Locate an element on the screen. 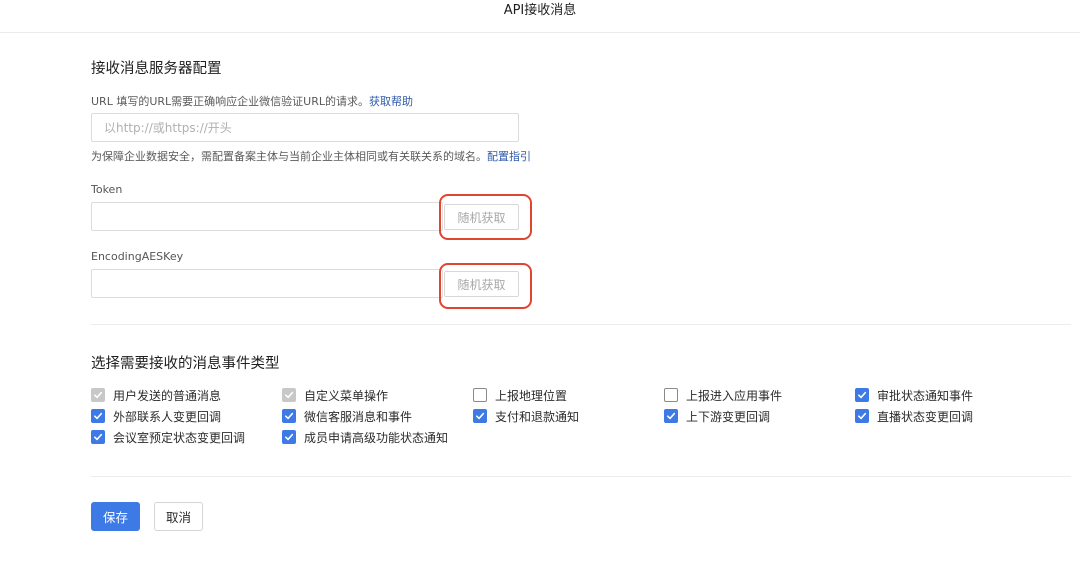 The height and width of the screenshot is (564, 1080). domain-hint-text: 为保障企业数据安全，需配置备案主体与当前企业主体相同或有关联关系的域名。 is located at coordinates (289, 156).